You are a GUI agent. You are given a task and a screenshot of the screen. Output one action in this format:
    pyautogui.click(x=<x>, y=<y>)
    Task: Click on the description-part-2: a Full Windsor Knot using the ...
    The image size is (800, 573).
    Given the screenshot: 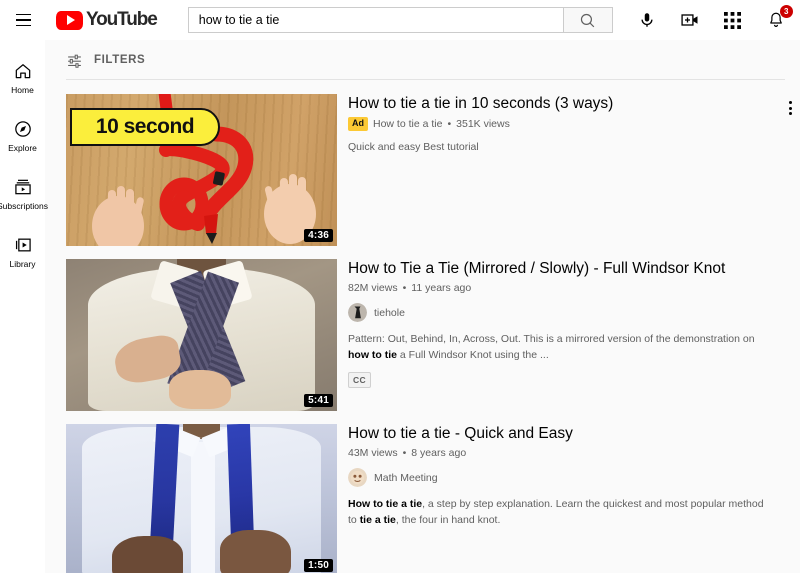 What is the action you would take?
    pyautogui.click(x=473, y=354)
    